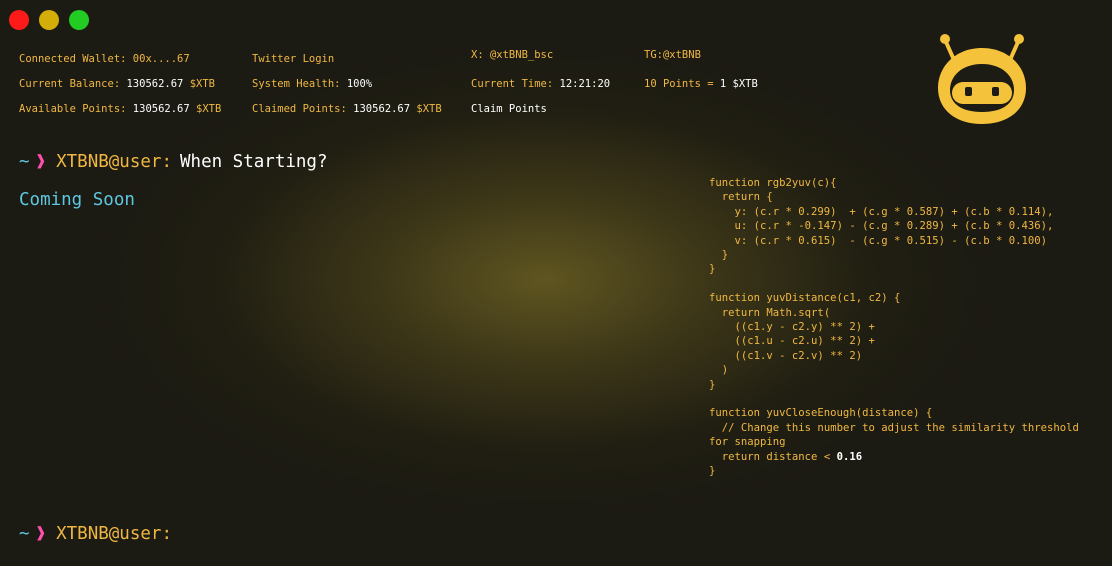  What do you see at coordinates (296, 84) in the screenshot?
I see `health-label: System Health:` at bounding box center [296, 84].